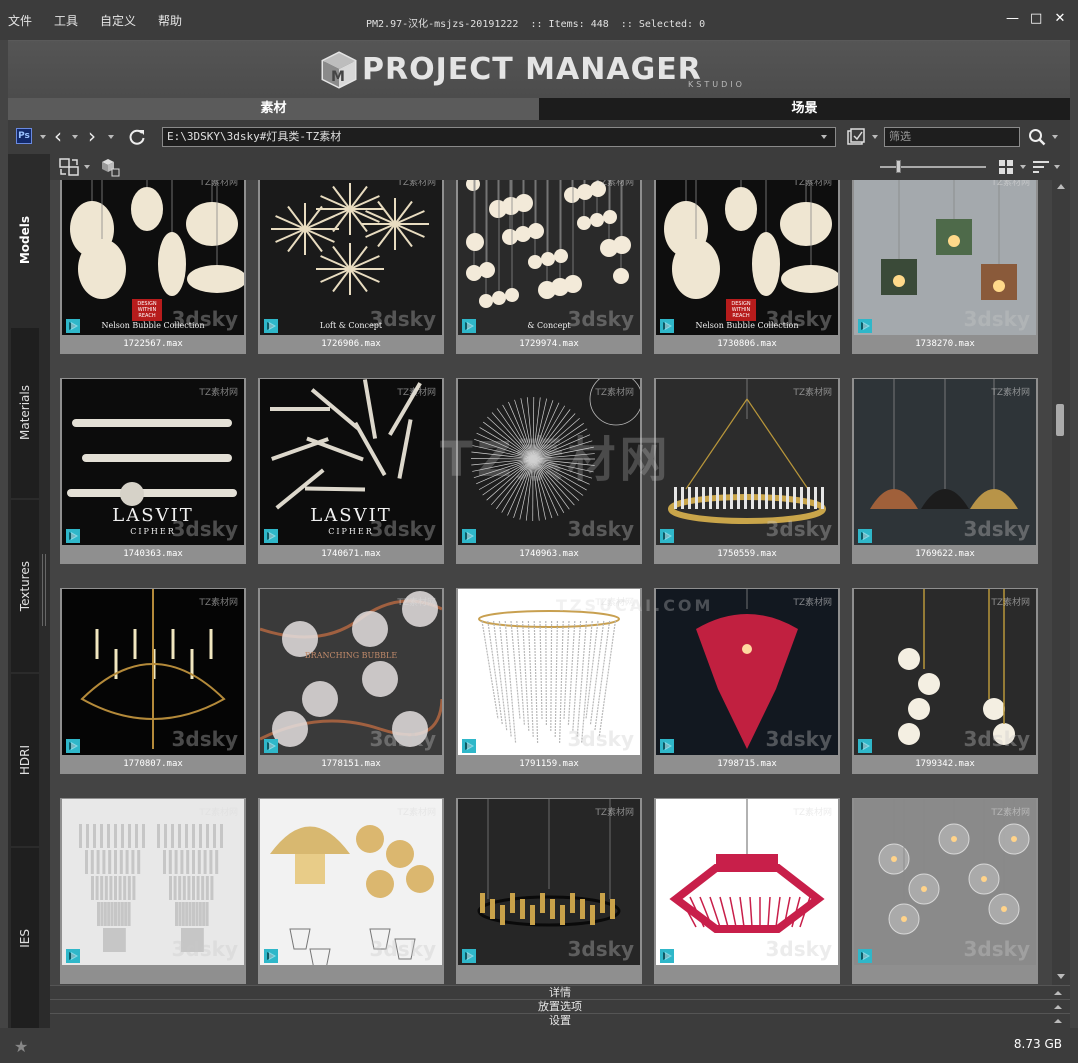 Image resolution: width=1078 pixels, height=1063 pixels. I want to click on asset-filename: 1798715.max, so click(747, 764).